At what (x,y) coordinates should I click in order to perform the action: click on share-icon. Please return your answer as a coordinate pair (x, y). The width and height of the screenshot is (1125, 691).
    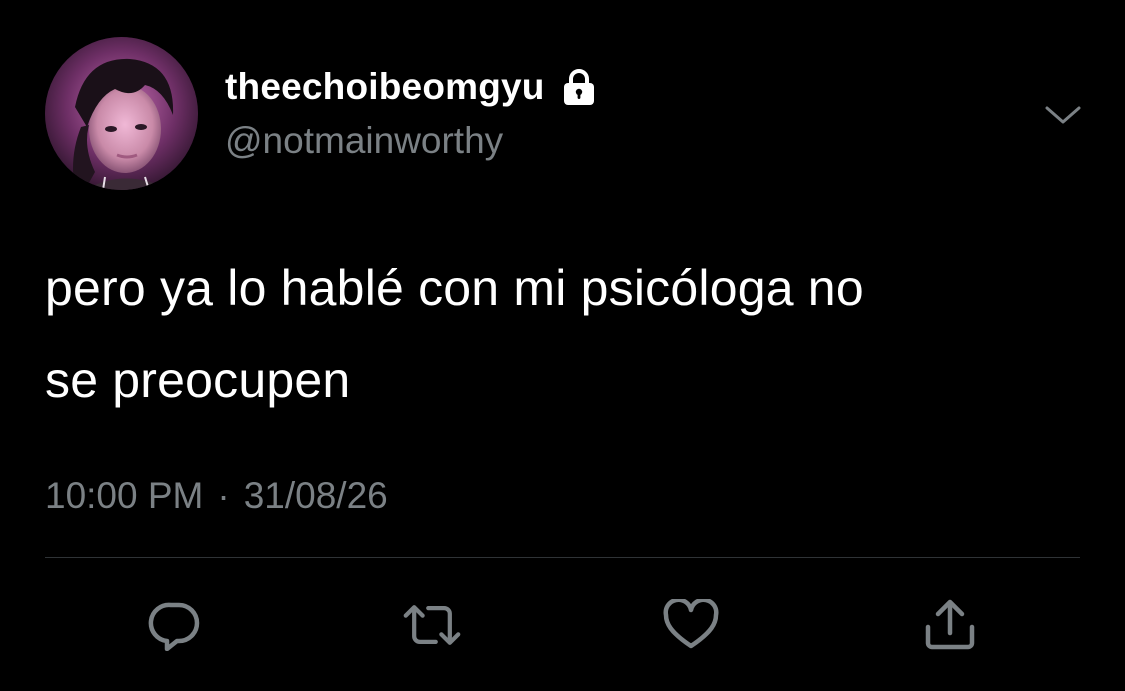
    Looking at the image, I should click on (950, 624).